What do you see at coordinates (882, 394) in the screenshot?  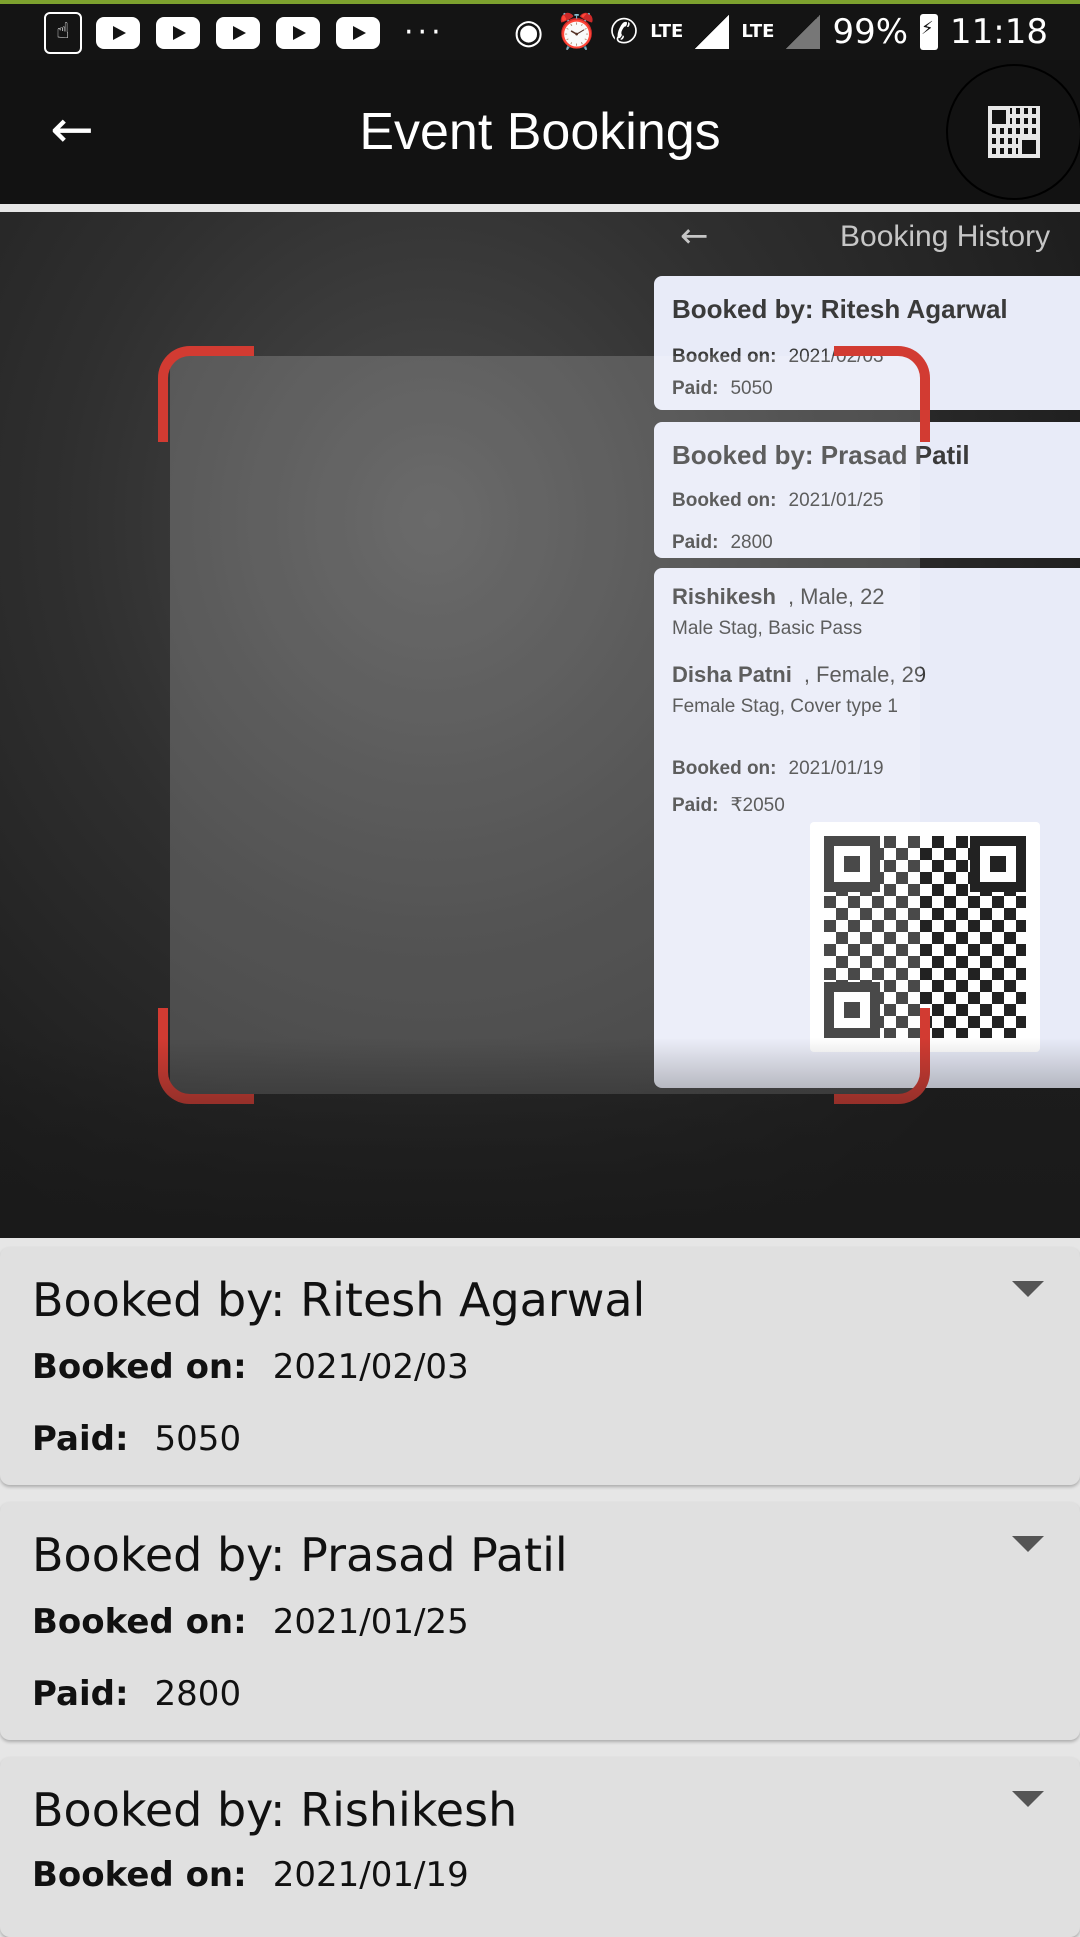 I see `scan-corner-top-right` at bounding box center [882, 394].